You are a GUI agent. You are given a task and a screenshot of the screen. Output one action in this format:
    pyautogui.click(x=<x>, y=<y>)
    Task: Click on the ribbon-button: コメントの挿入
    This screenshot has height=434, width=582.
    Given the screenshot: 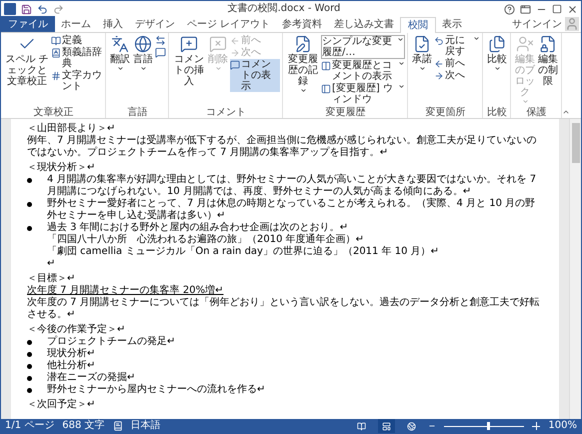 What is the action you would take?
    pyautogui.click(x=189, y=61)
    